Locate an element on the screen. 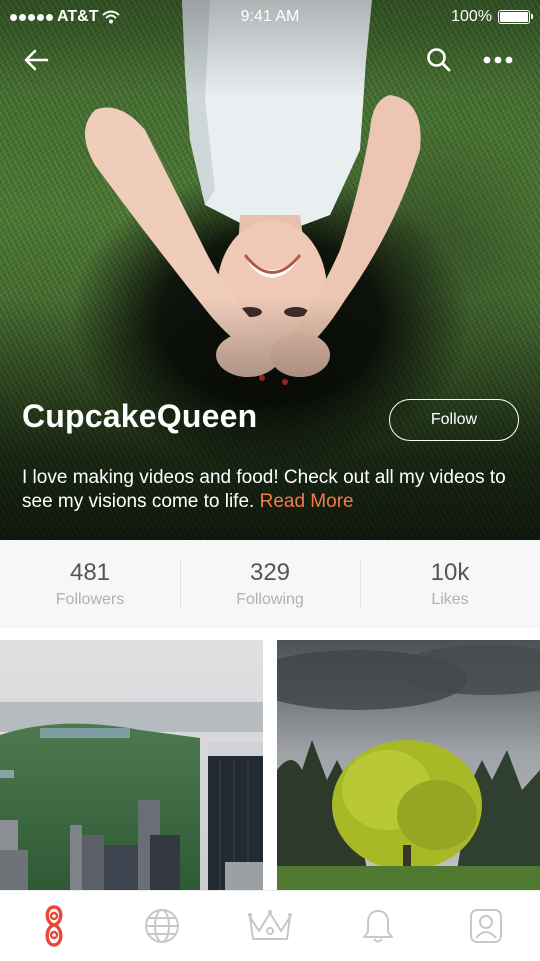 The image size is (540, 961). stat-value: 10k is located at coordinates (450, 572).